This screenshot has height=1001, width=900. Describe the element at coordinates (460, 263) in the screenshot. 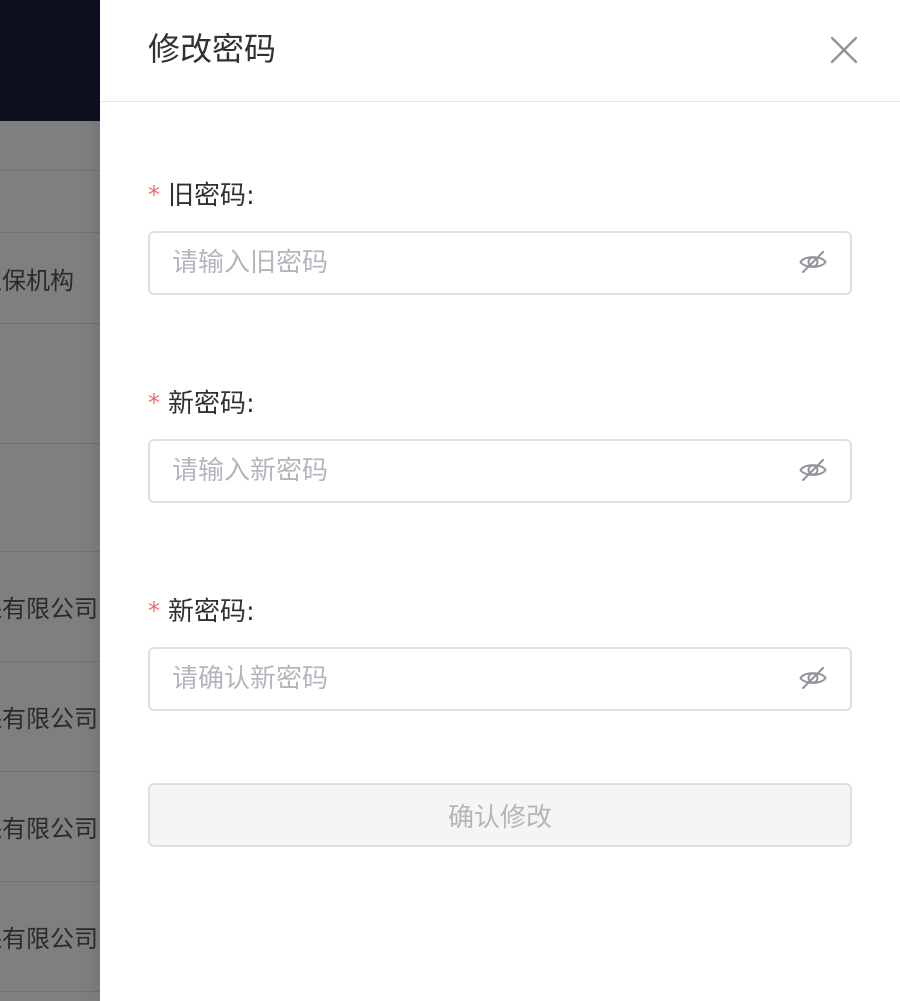

I see `old-password-input` at that location.